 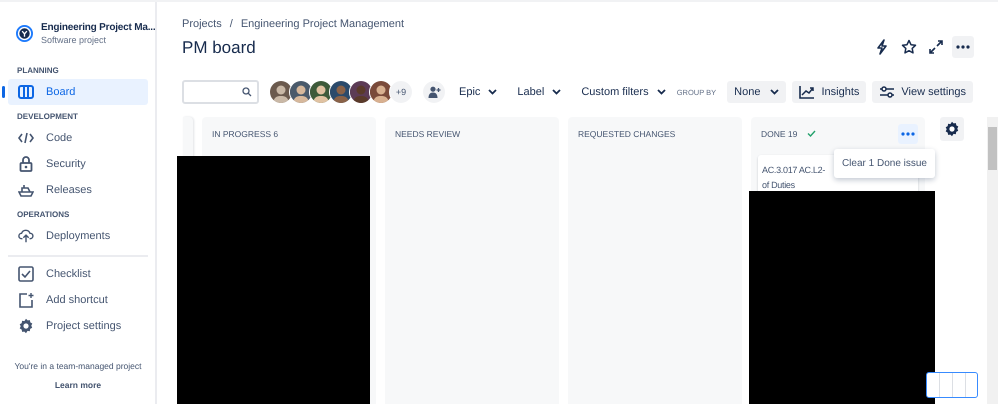 I want to click on add-person-icon, so click(x=434, y=92).